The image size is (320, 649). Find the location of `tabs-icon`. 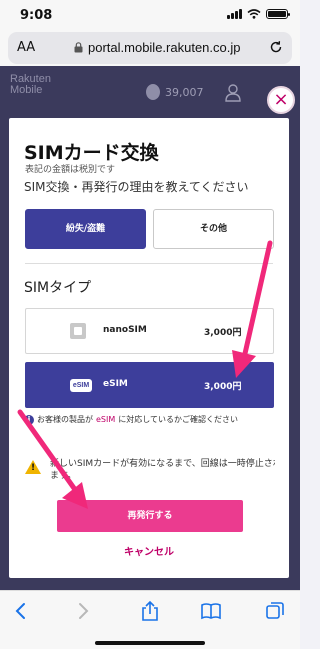

tabs-icon is located at coordinates (275, 611).